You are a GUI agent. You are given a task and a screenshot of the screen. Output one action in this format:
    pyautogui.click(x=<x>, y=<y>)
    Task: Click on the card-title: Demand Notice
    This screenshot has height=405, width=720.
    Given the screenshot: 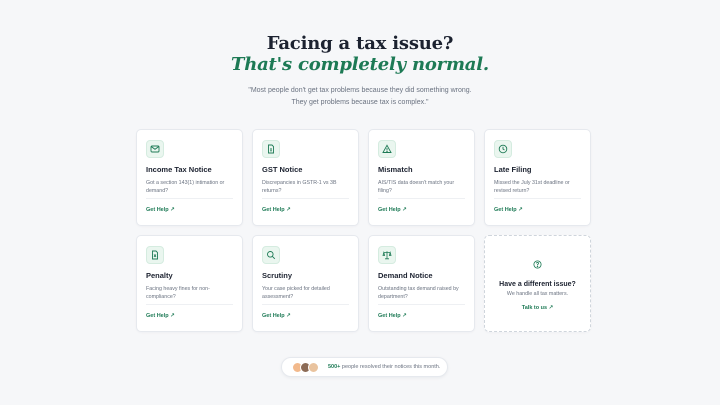 What is the action you would take?
    pyautogui.click(x=405, y=275)
    